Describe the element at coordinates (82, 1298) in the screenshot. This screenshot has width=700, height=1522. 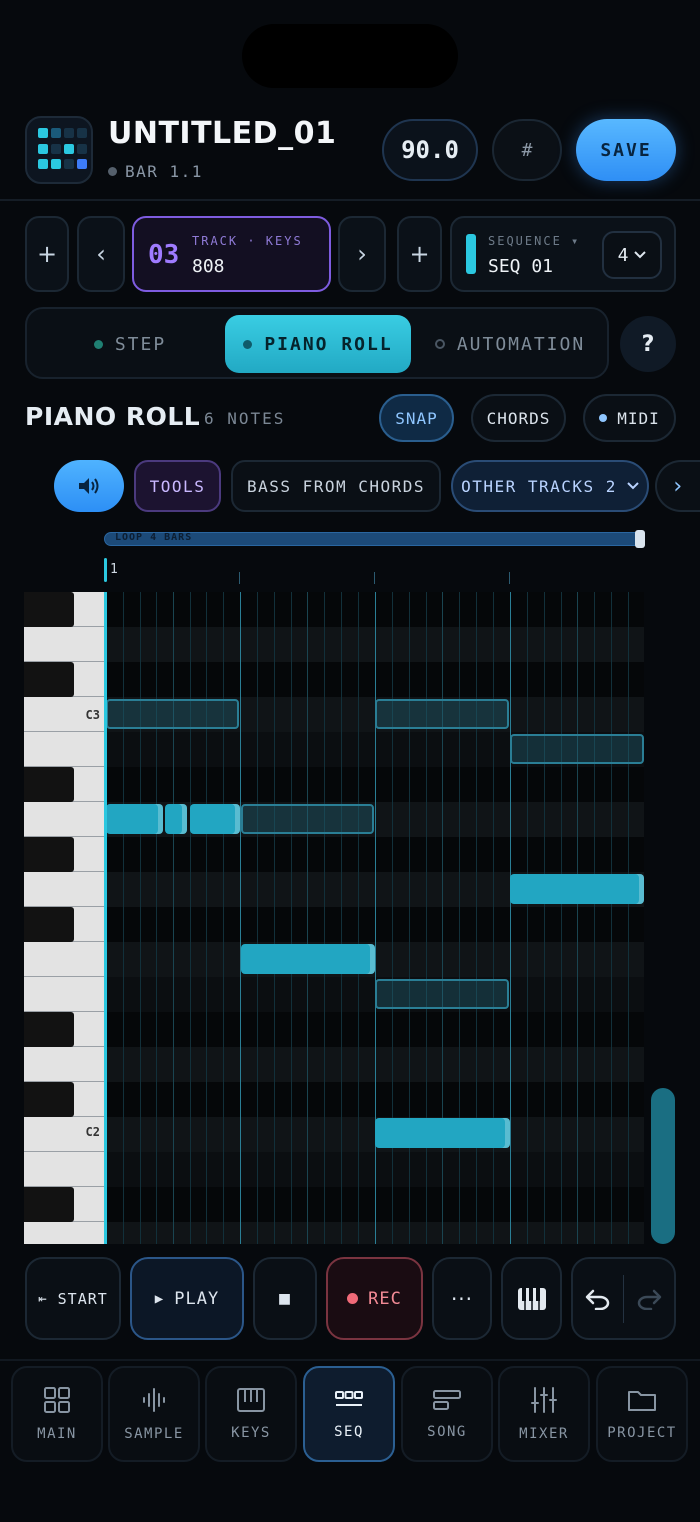
I see `start-label: START` at that location.